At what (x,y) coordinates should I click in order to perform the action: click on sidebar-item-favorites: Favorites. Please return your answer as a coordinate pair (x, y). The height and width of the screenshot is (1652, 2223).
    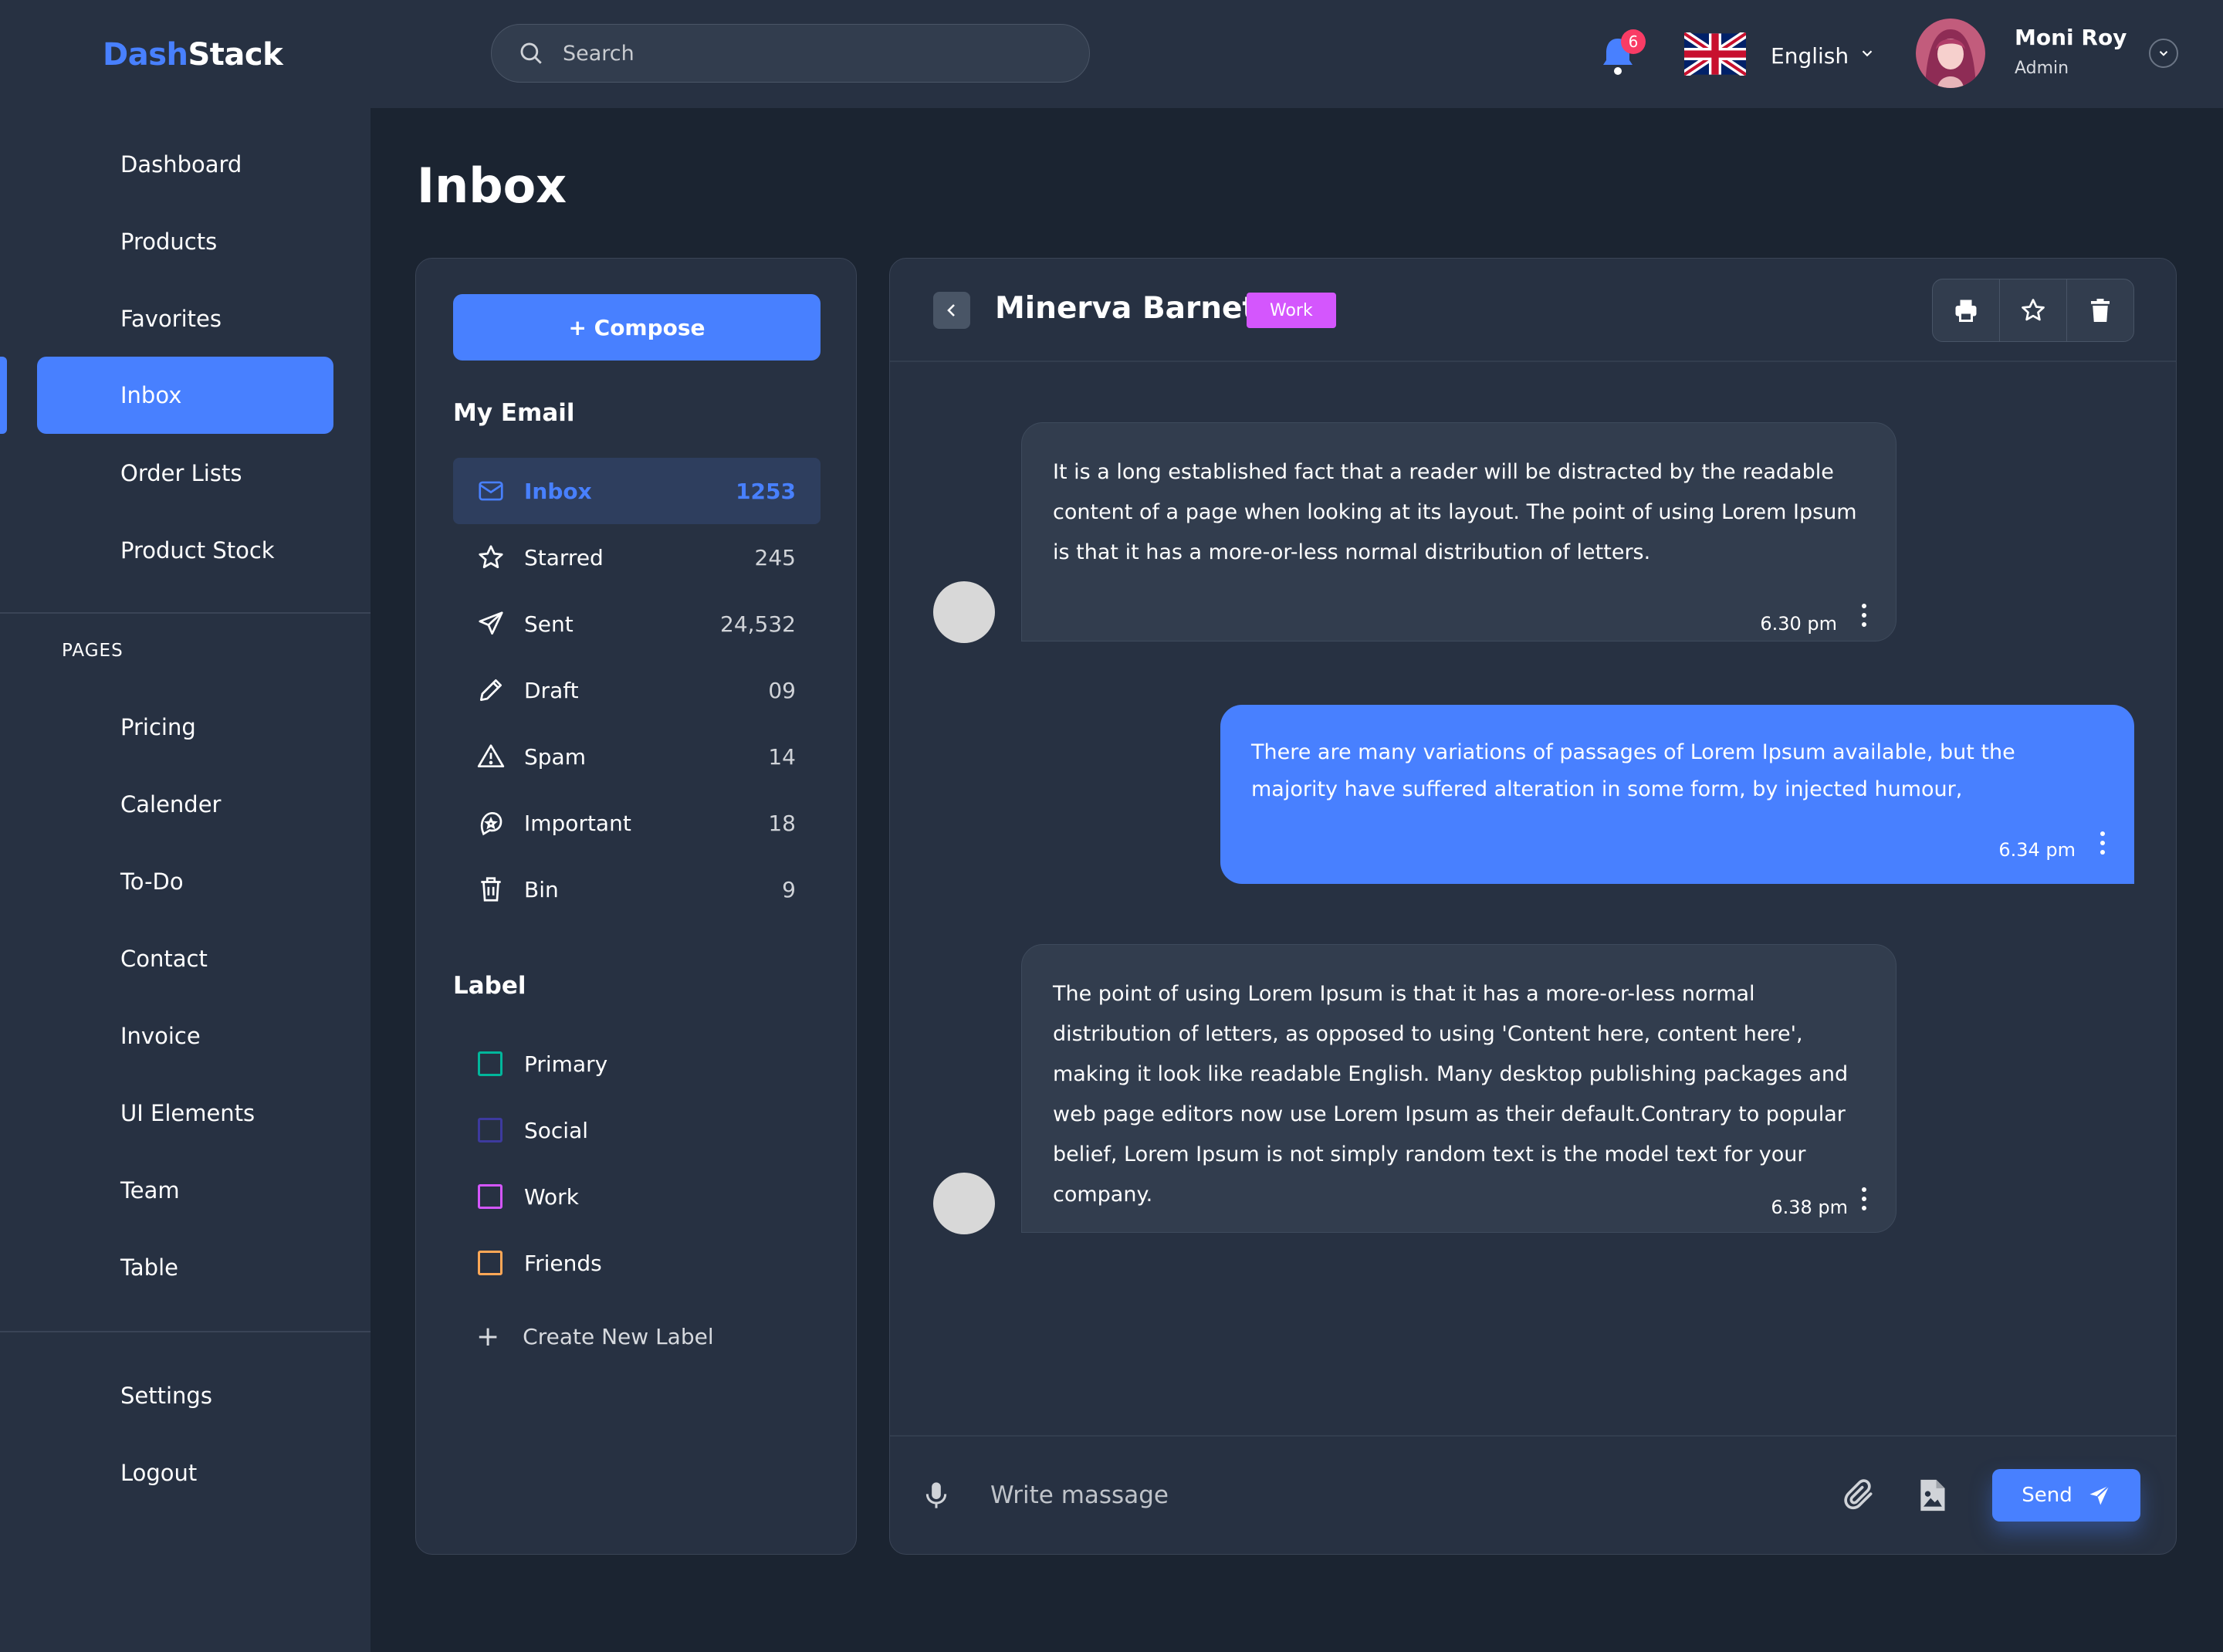
    Looking at the image, I should click on (185, 318).